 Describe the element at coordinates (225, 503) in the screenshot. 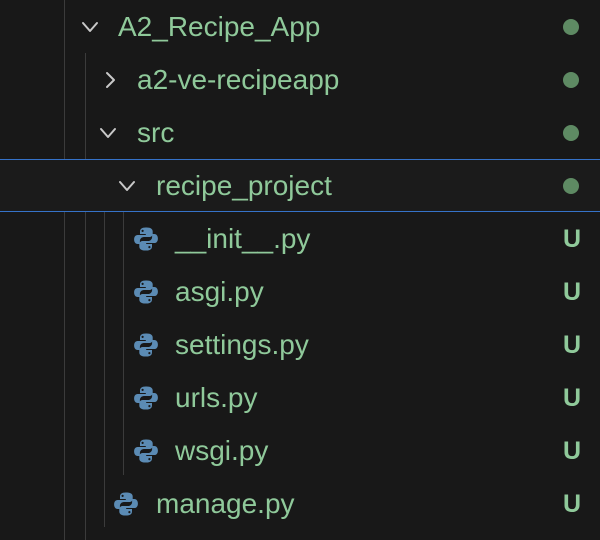

I see `tree-item-label: manage.py` at that location.